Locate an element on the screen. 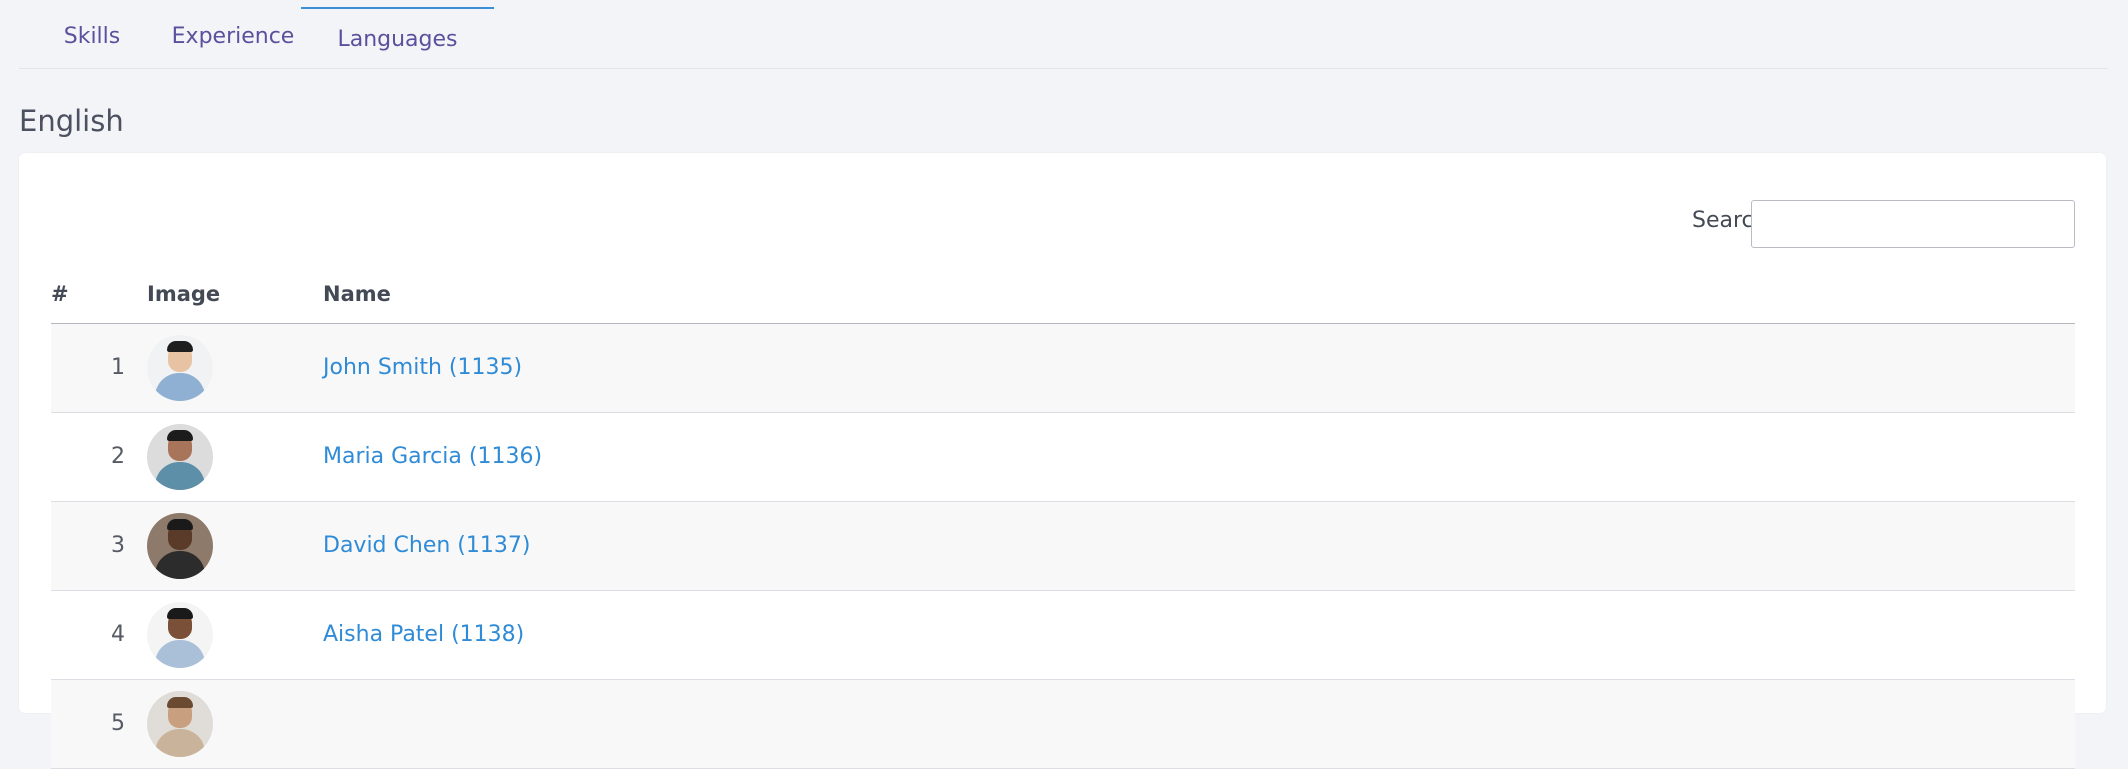 The image size is (2128, 769). table-header-row: # Image Name is located at coordinates (1063, 295).